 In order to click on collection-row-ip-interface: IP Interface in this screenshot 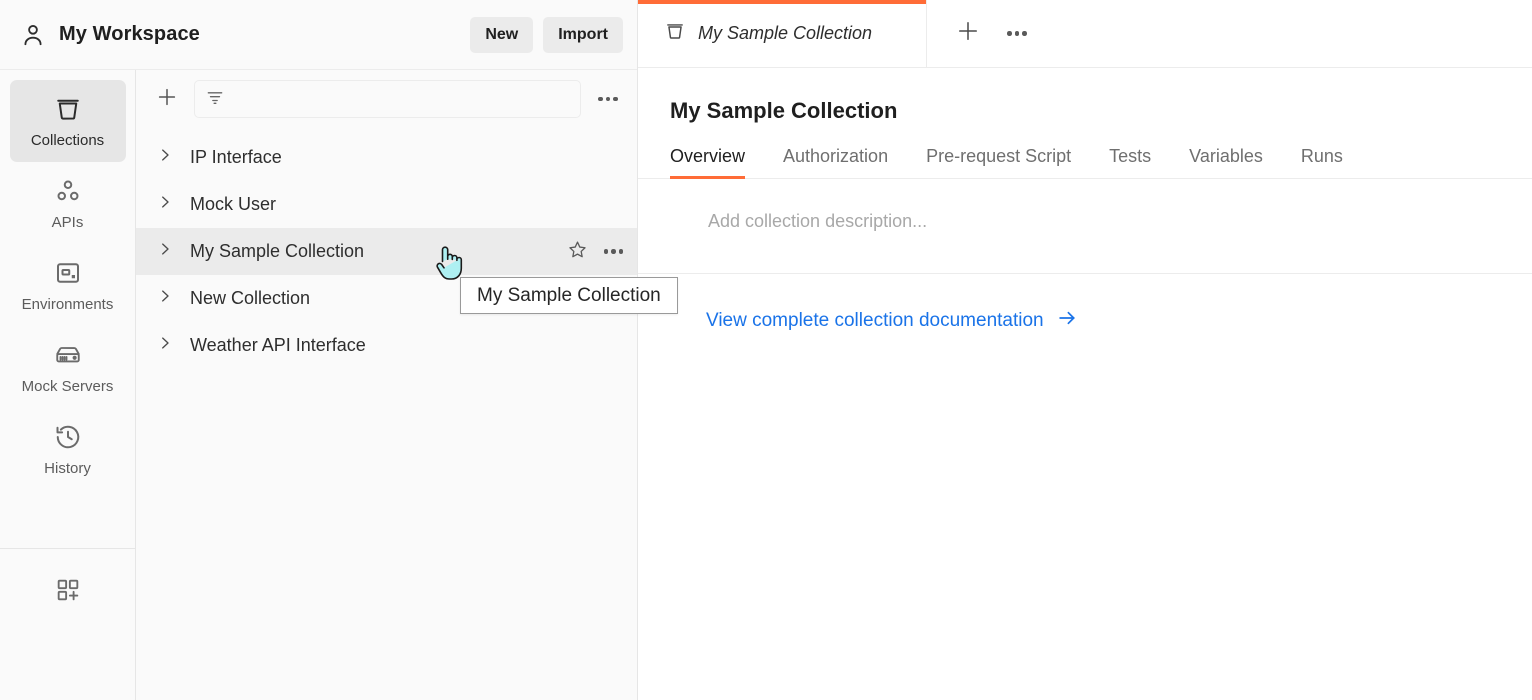, I will do `click(386, 157)`.